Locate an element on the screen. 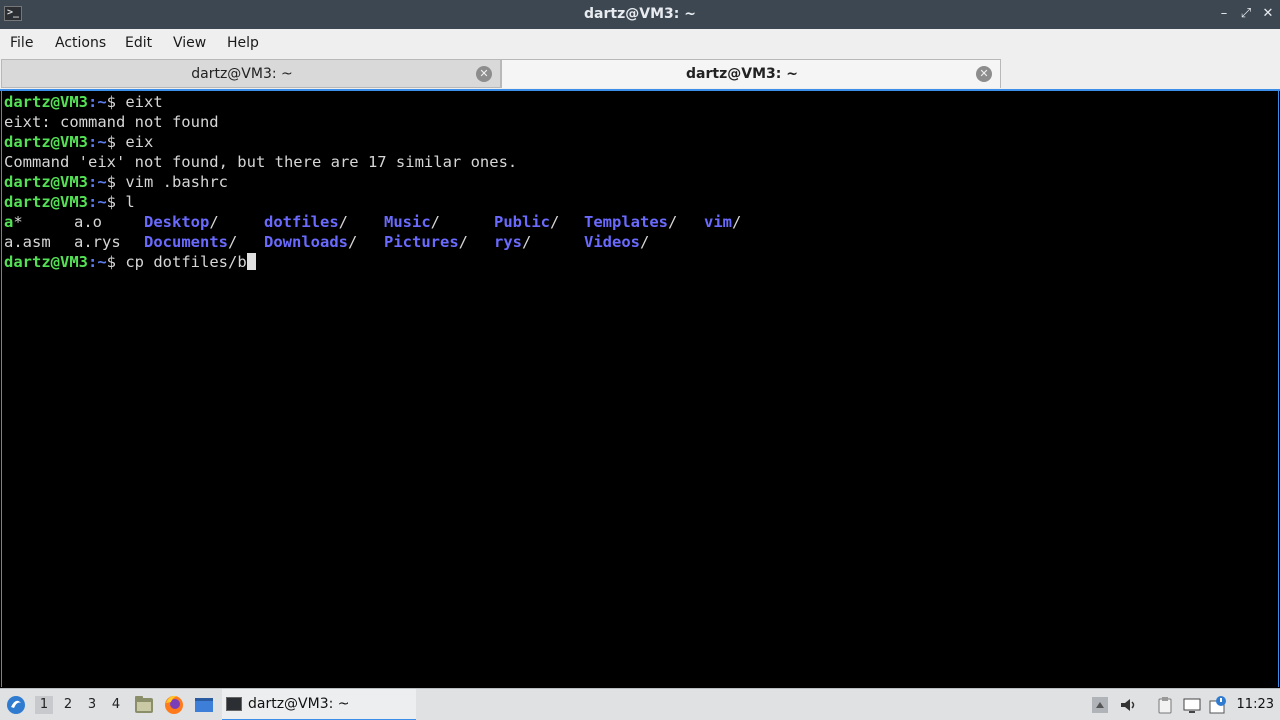  close-button: ✕ is located at coordinates (1268, 14).